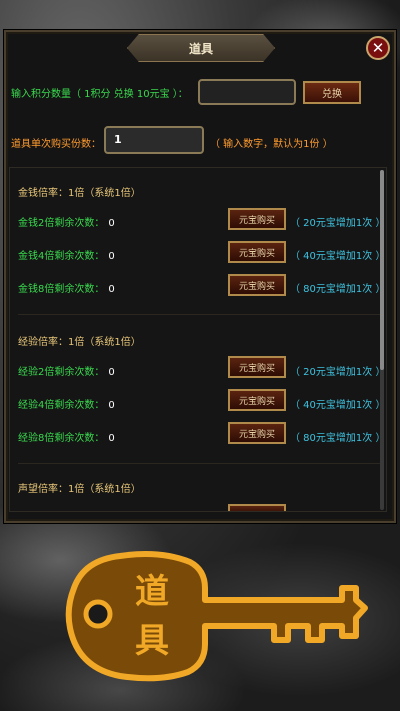 This screenshot has width=400, height=711. Describe the element at coordinates (61, 256) in the screenshot. I see `item-label: 金钱4倍剩余次数：` at that location.